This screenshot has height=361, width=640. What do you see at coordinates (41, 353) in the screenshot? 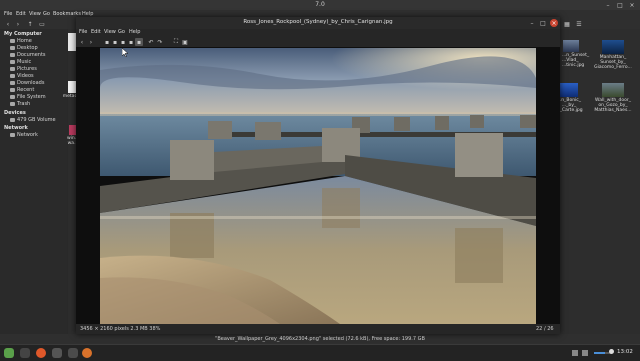
I see `firefox-icon` at bounding box center [41, 353].